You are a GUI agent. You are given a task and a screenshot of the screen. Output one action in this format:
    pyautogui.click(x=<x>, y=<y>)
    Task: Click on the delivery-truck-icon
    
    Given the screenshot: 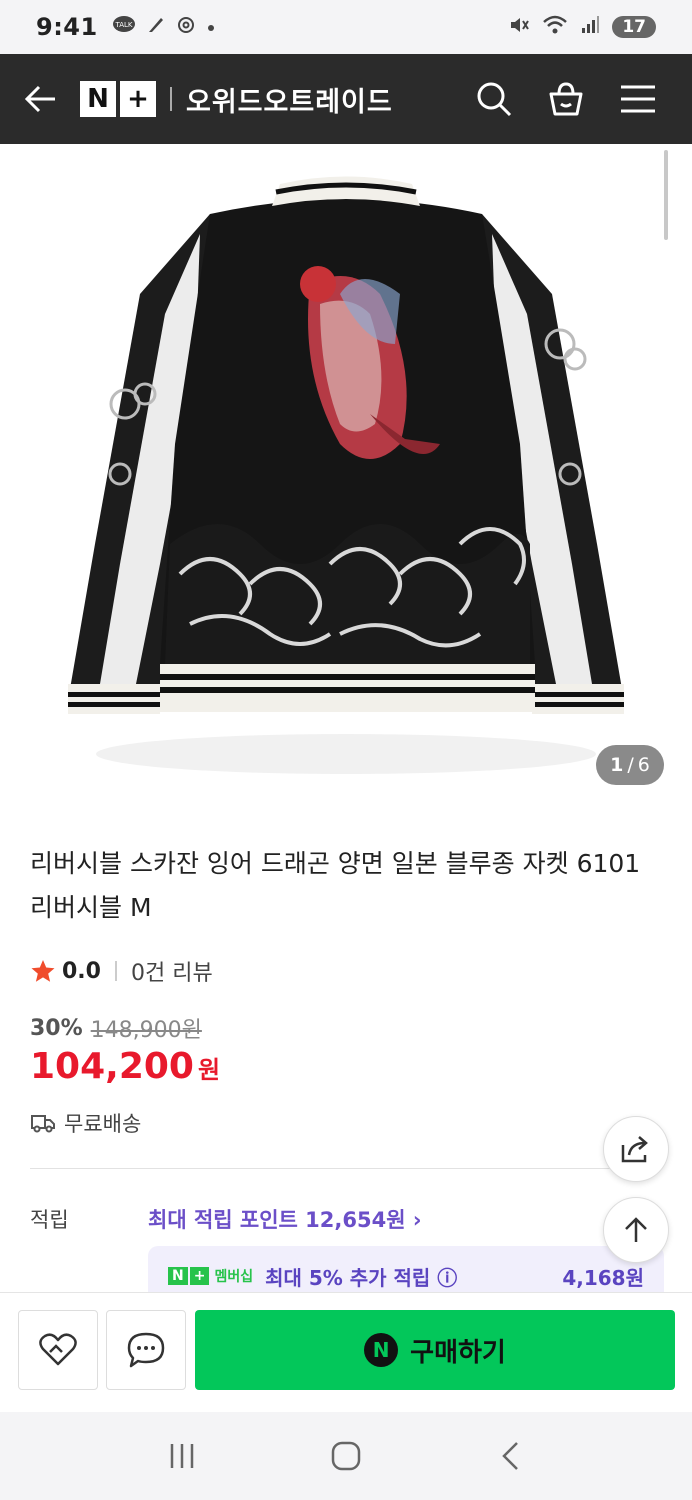 What is the action you would take?
    pyautogui.click(x=43, y=1124)
    